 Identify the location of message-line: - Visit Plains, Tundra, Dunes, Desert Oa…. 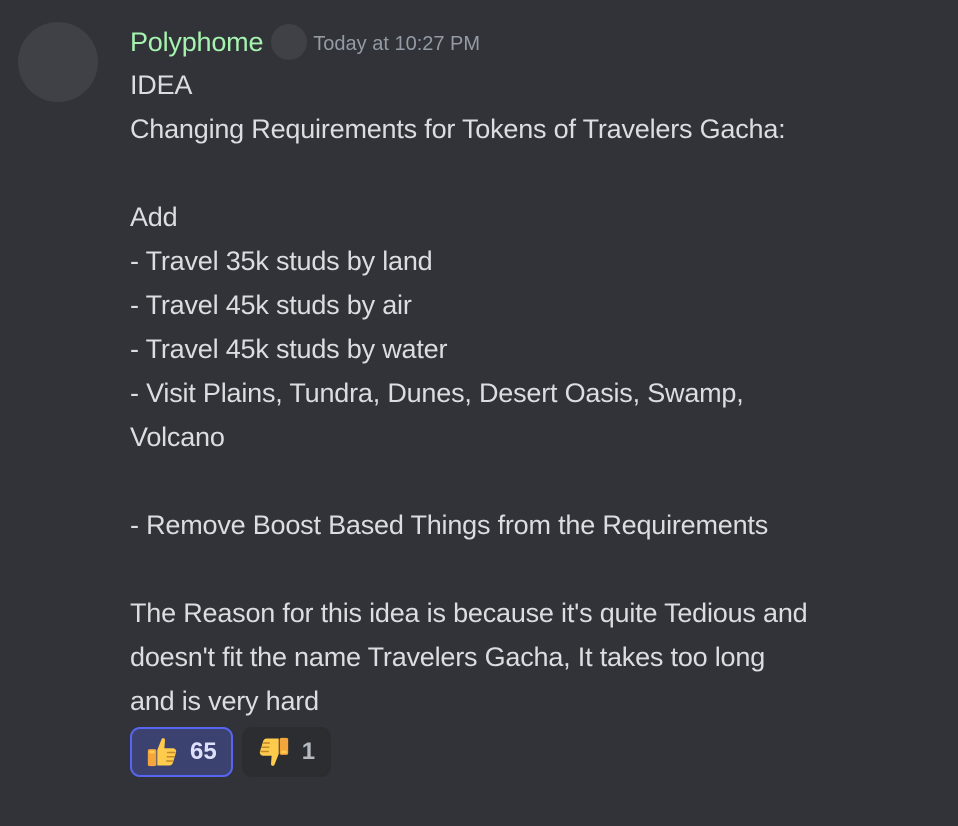
(437, 393).